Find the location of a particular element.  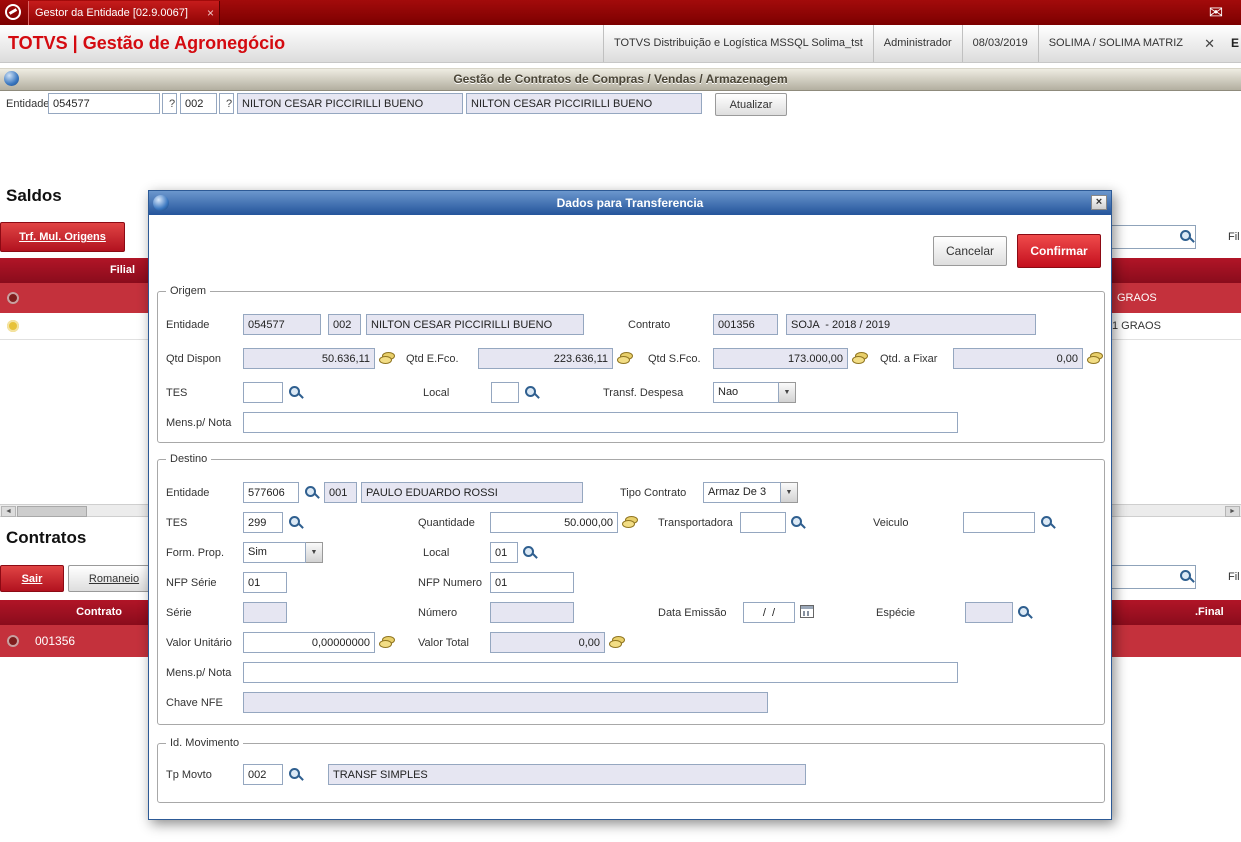

destino-mens-input is located at coordinates (600, 672).